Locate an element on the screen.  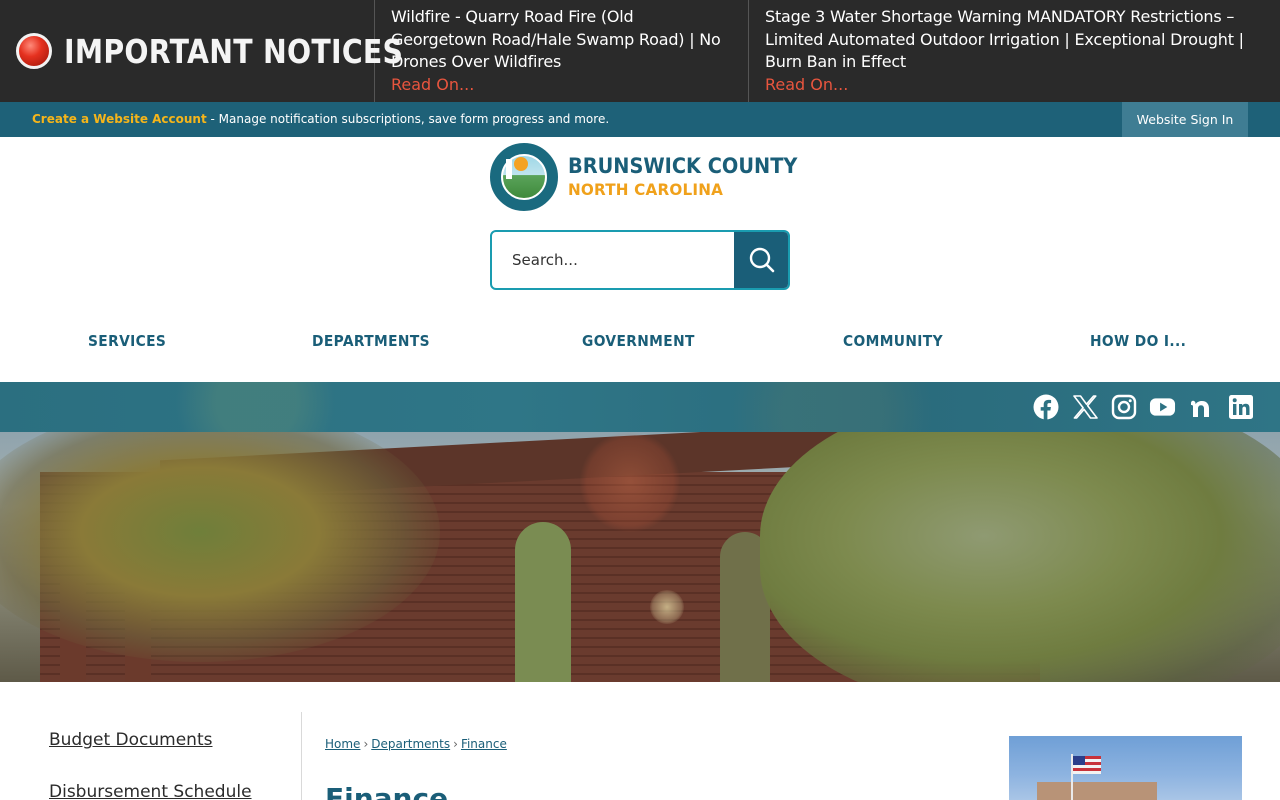
search-input is located at coordinates (613, 260).